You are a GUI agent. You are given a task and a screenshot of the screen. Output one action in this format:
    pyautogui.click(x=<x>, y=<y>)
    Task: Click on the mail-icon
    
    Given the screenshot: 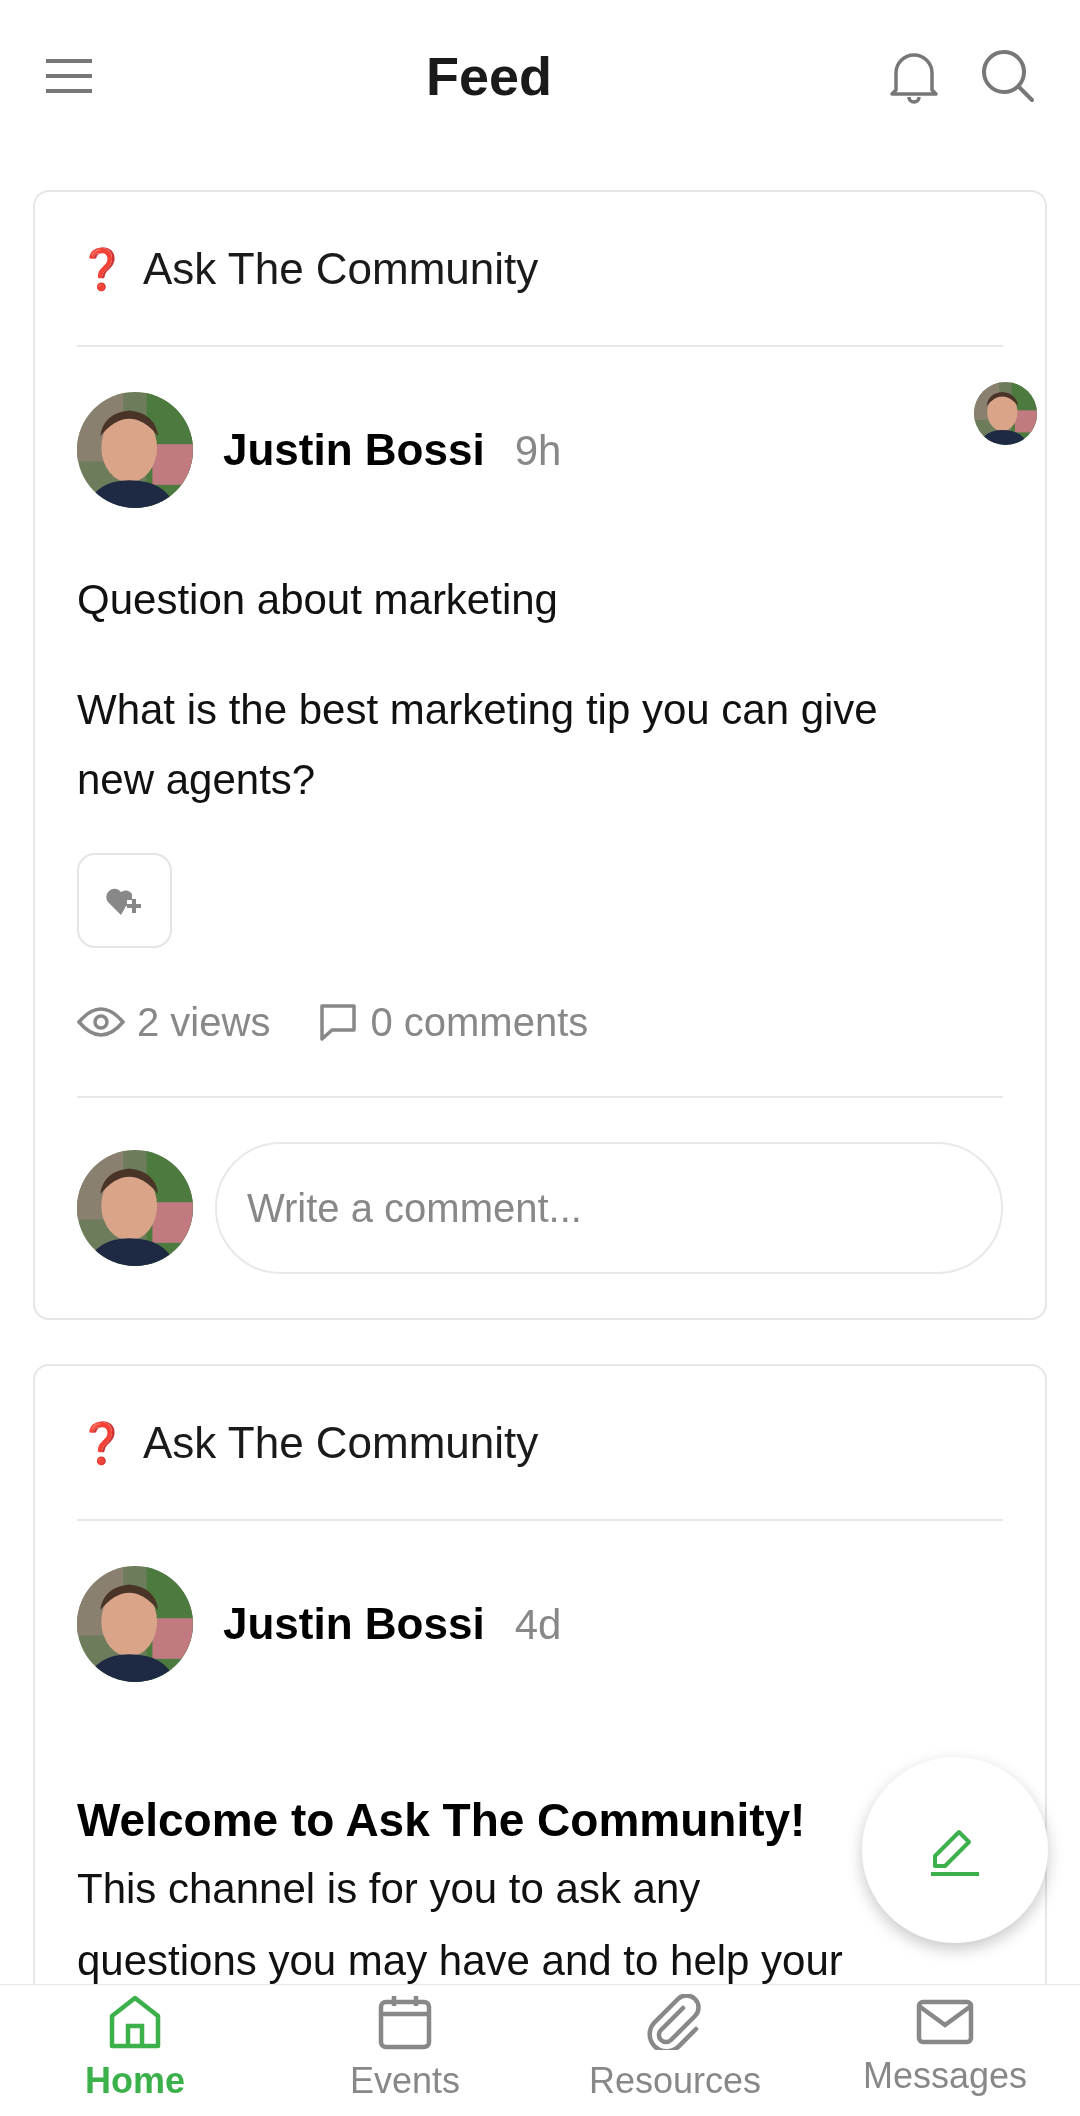 What is the action you would take?
    pyautogui.click(x=945, y=2021)
    